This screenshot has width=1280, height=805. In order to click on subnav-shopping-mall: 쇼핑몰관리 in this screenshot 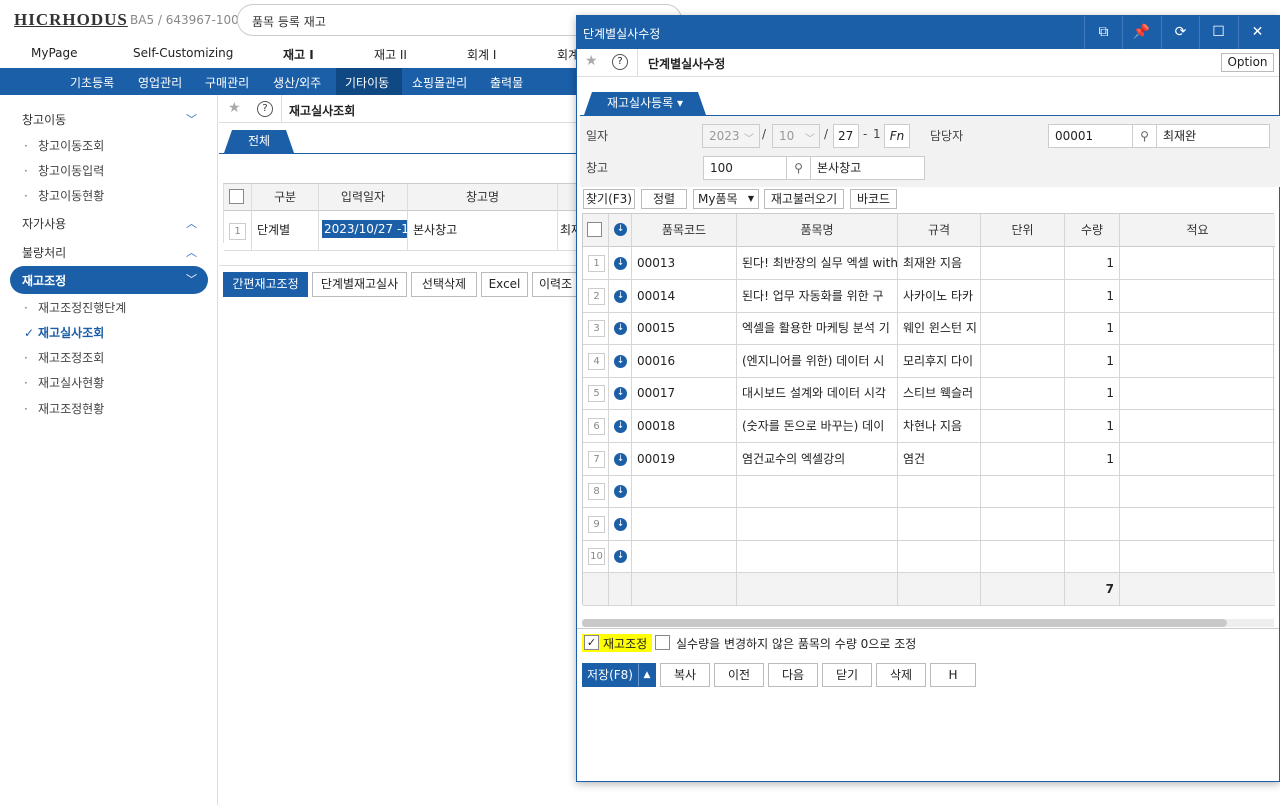, I will do `click(439, 82)`.